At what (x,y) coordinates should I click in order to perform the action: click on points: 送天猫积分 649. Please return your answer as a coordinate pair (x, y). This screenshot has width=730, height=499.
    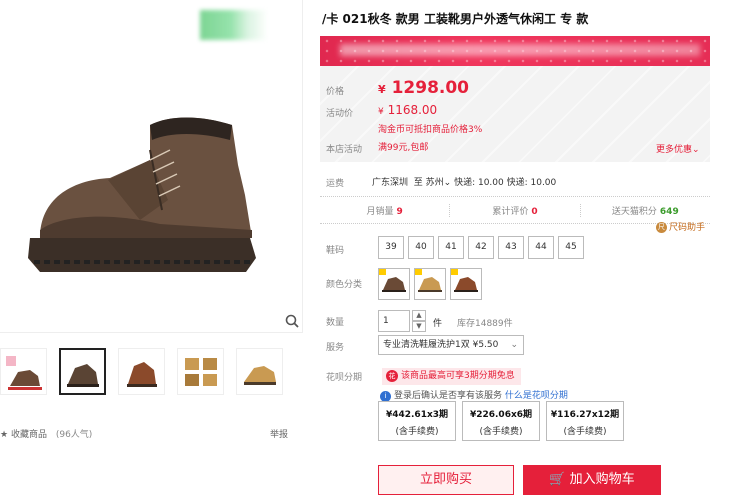
    Looking at the image, I should click on (645, 211).